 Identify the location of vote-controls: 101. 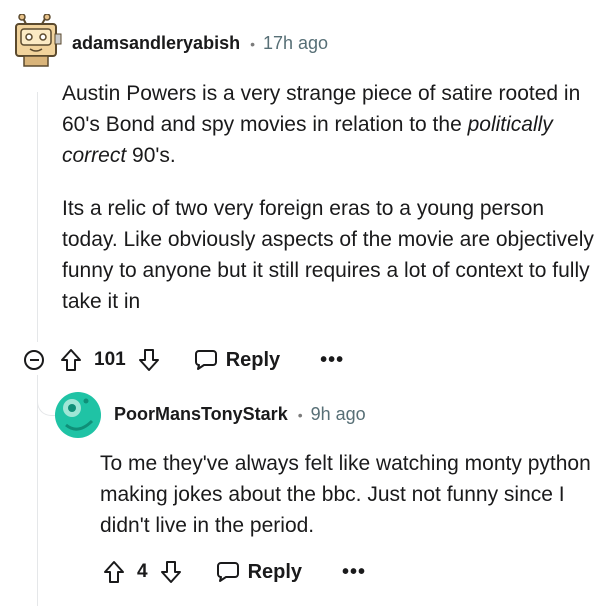
(110, 360).